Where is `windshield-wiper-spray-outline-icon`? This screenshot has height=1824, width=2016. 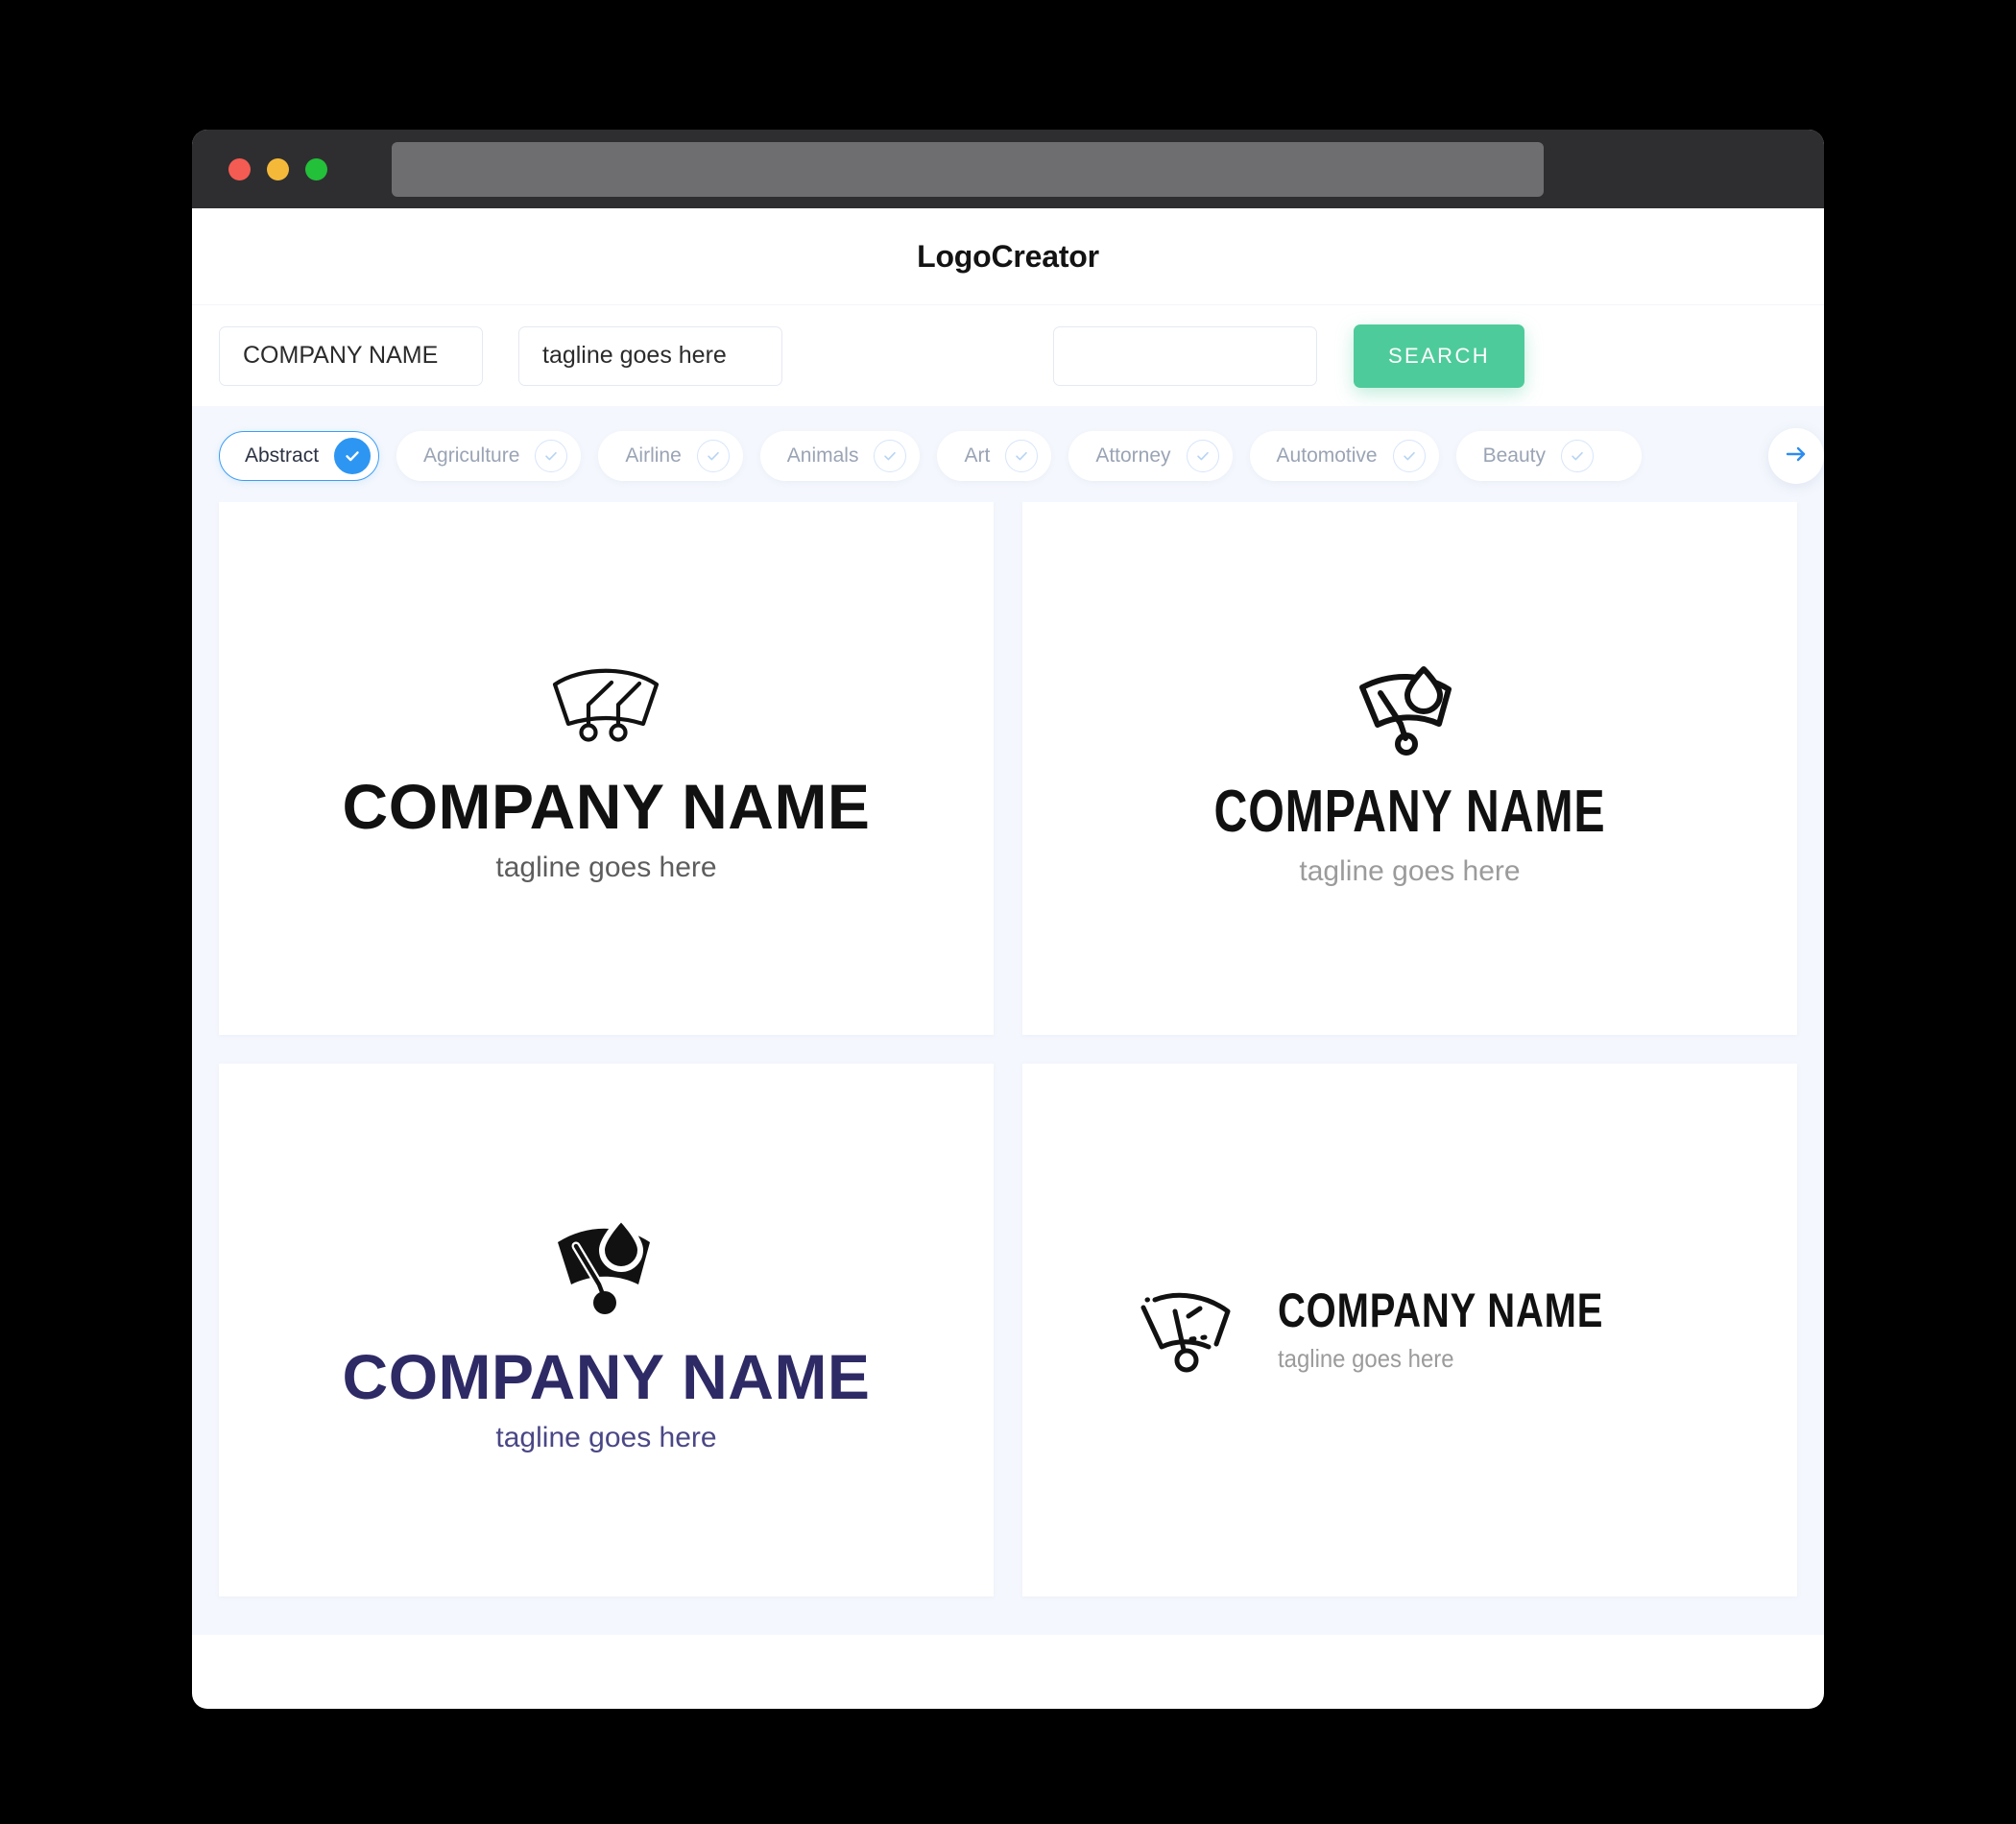
windshield-wiper-spray-outline-icon is located at coordinates (1189, 1330).